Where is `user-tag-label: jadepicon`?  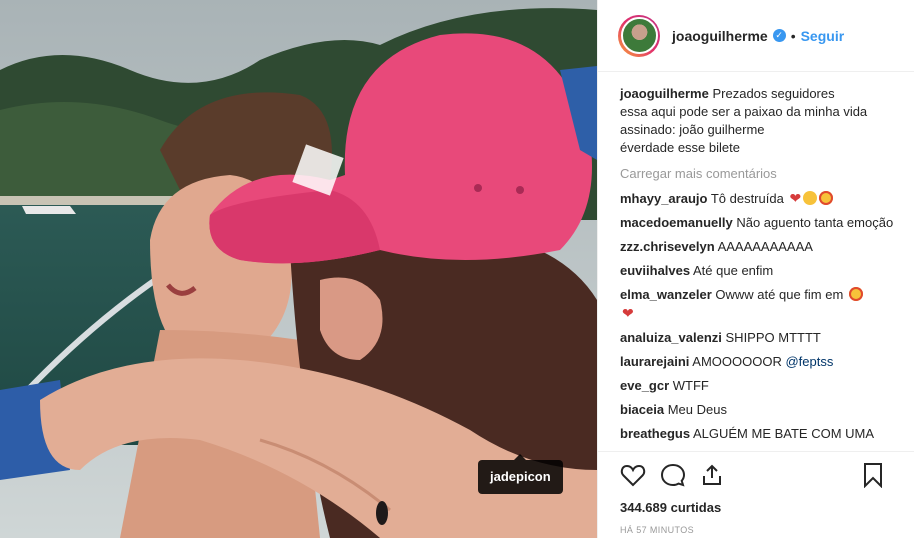 user-tag-label: jadepicon is located at coordinates (520, 476).